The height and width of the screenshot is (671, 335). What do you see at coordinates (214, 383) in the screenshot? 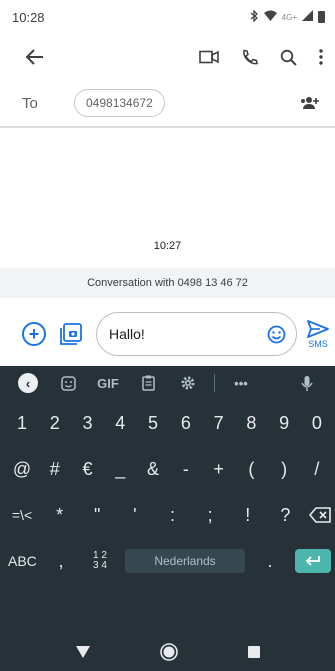
I see `toolbar-divider` at bounding box center [214, 383].